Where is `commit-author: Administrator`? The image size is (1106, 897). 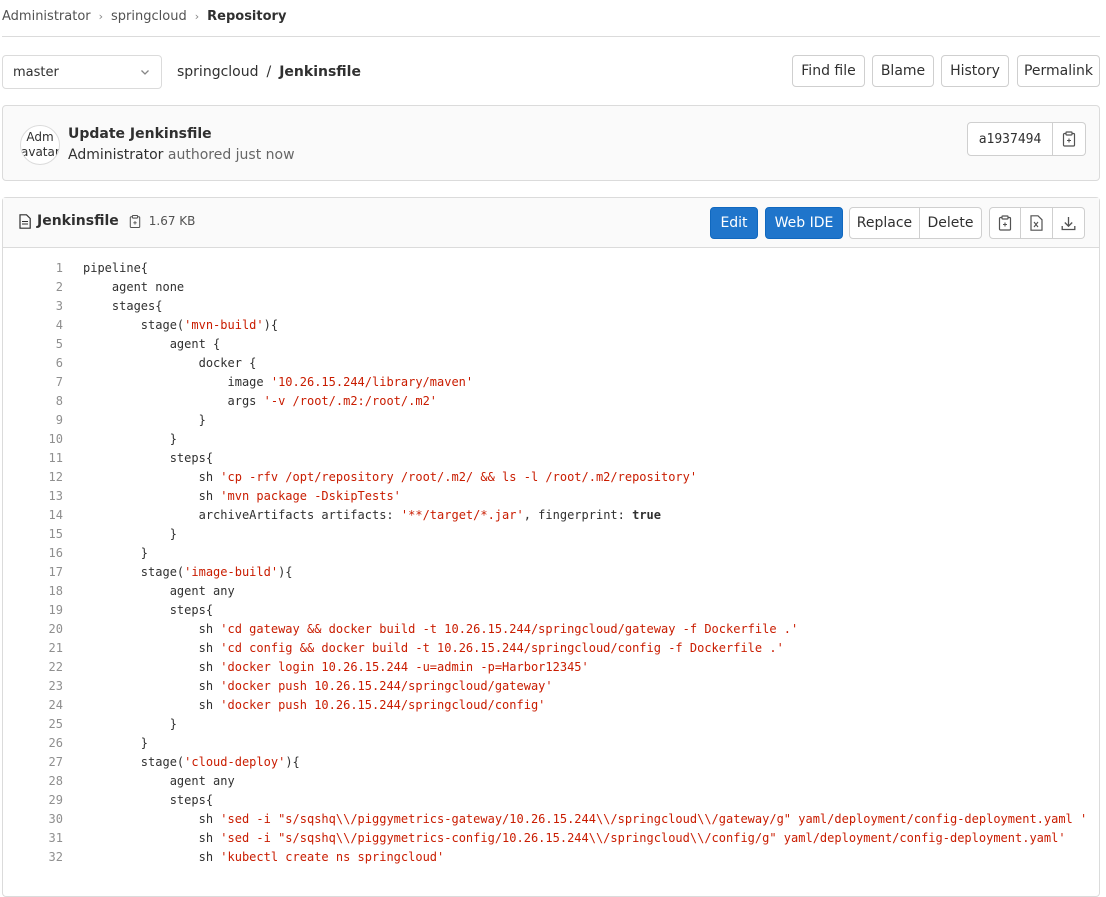
commit-author: Administrator is located at coordinates (115, 155).